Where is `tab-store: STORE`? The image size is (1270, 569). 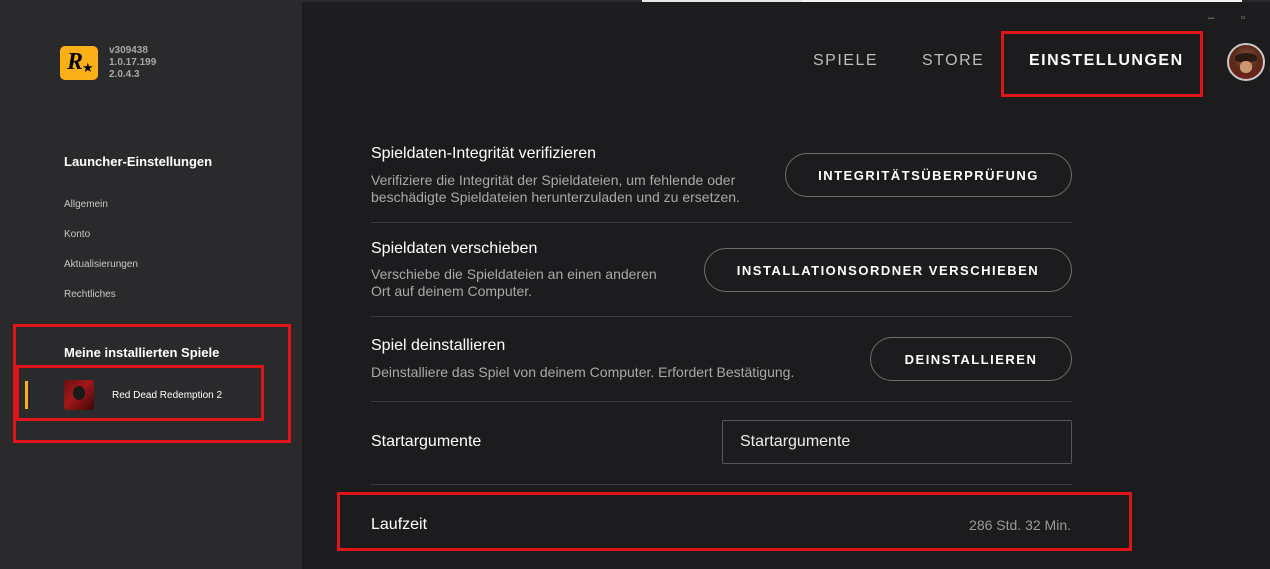
tab-store: STORE is located at coordinates (953, 61).